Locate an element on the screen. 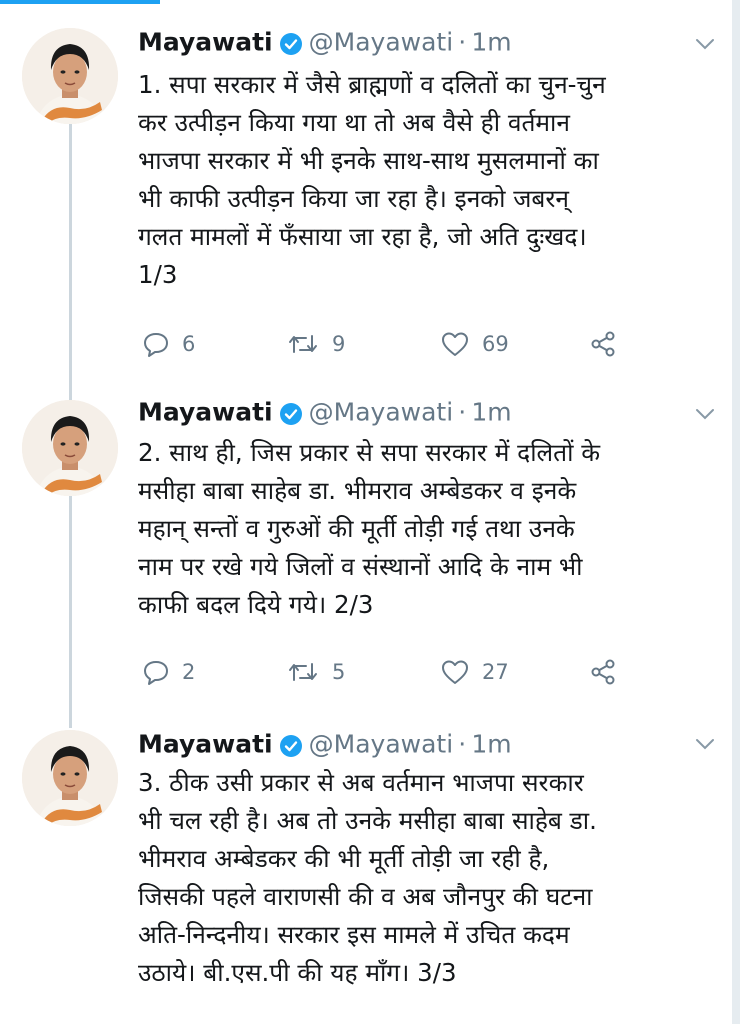 Image resolution: width=740 pixels, height=1024 pixels. retweet-button: 9 is located at coordinates (315, 344).